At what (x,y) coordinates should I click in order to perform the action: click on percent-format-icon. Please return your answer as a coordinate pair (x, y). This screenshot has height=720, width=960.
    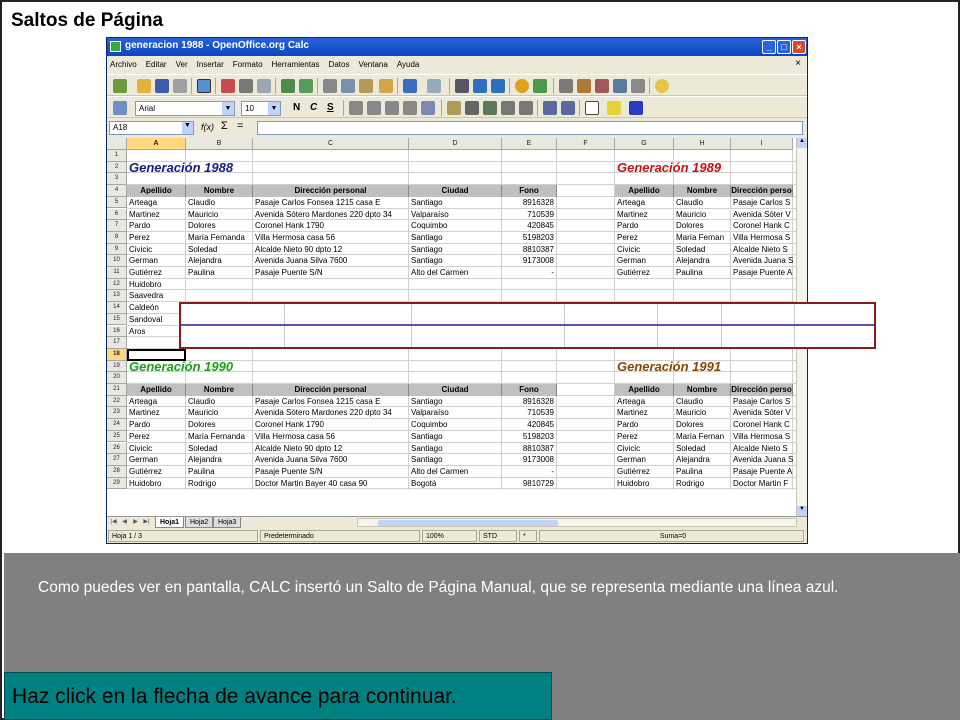
    Looking at the image, I should click on (472, 108).